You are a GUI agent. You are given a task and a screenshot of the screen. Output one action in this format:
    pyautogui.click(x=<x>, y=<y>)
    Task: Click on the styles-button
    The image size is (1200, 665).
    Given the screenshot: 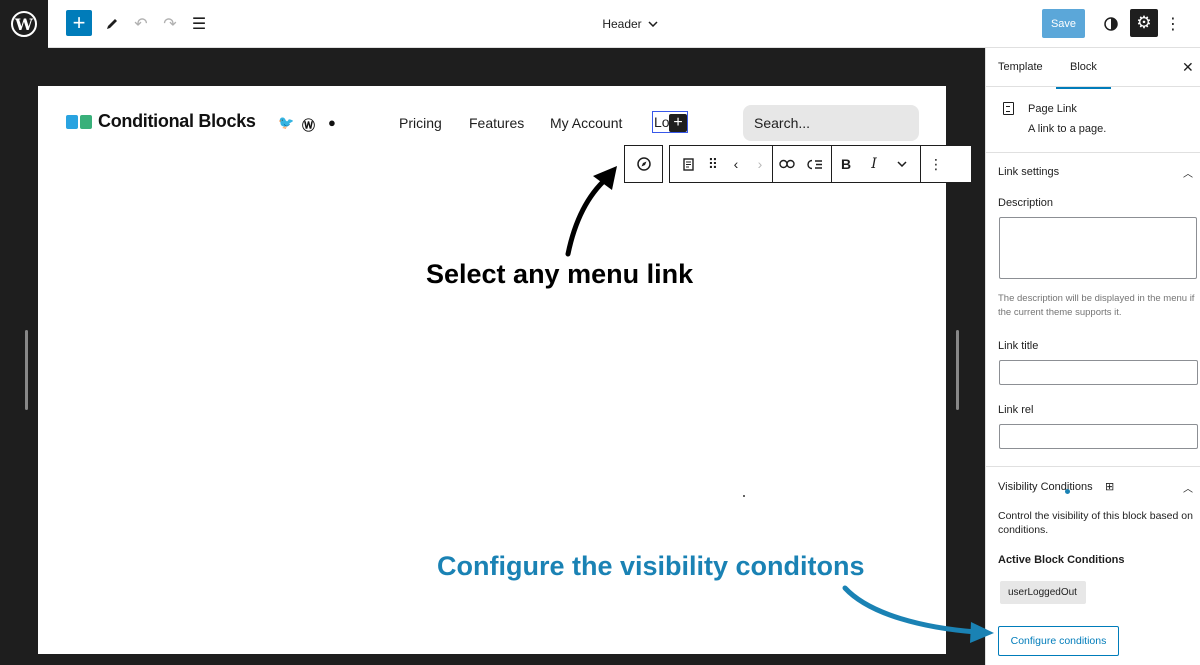 What is the action you would take?
    pyautogui.click(x=1111, y=24)
    